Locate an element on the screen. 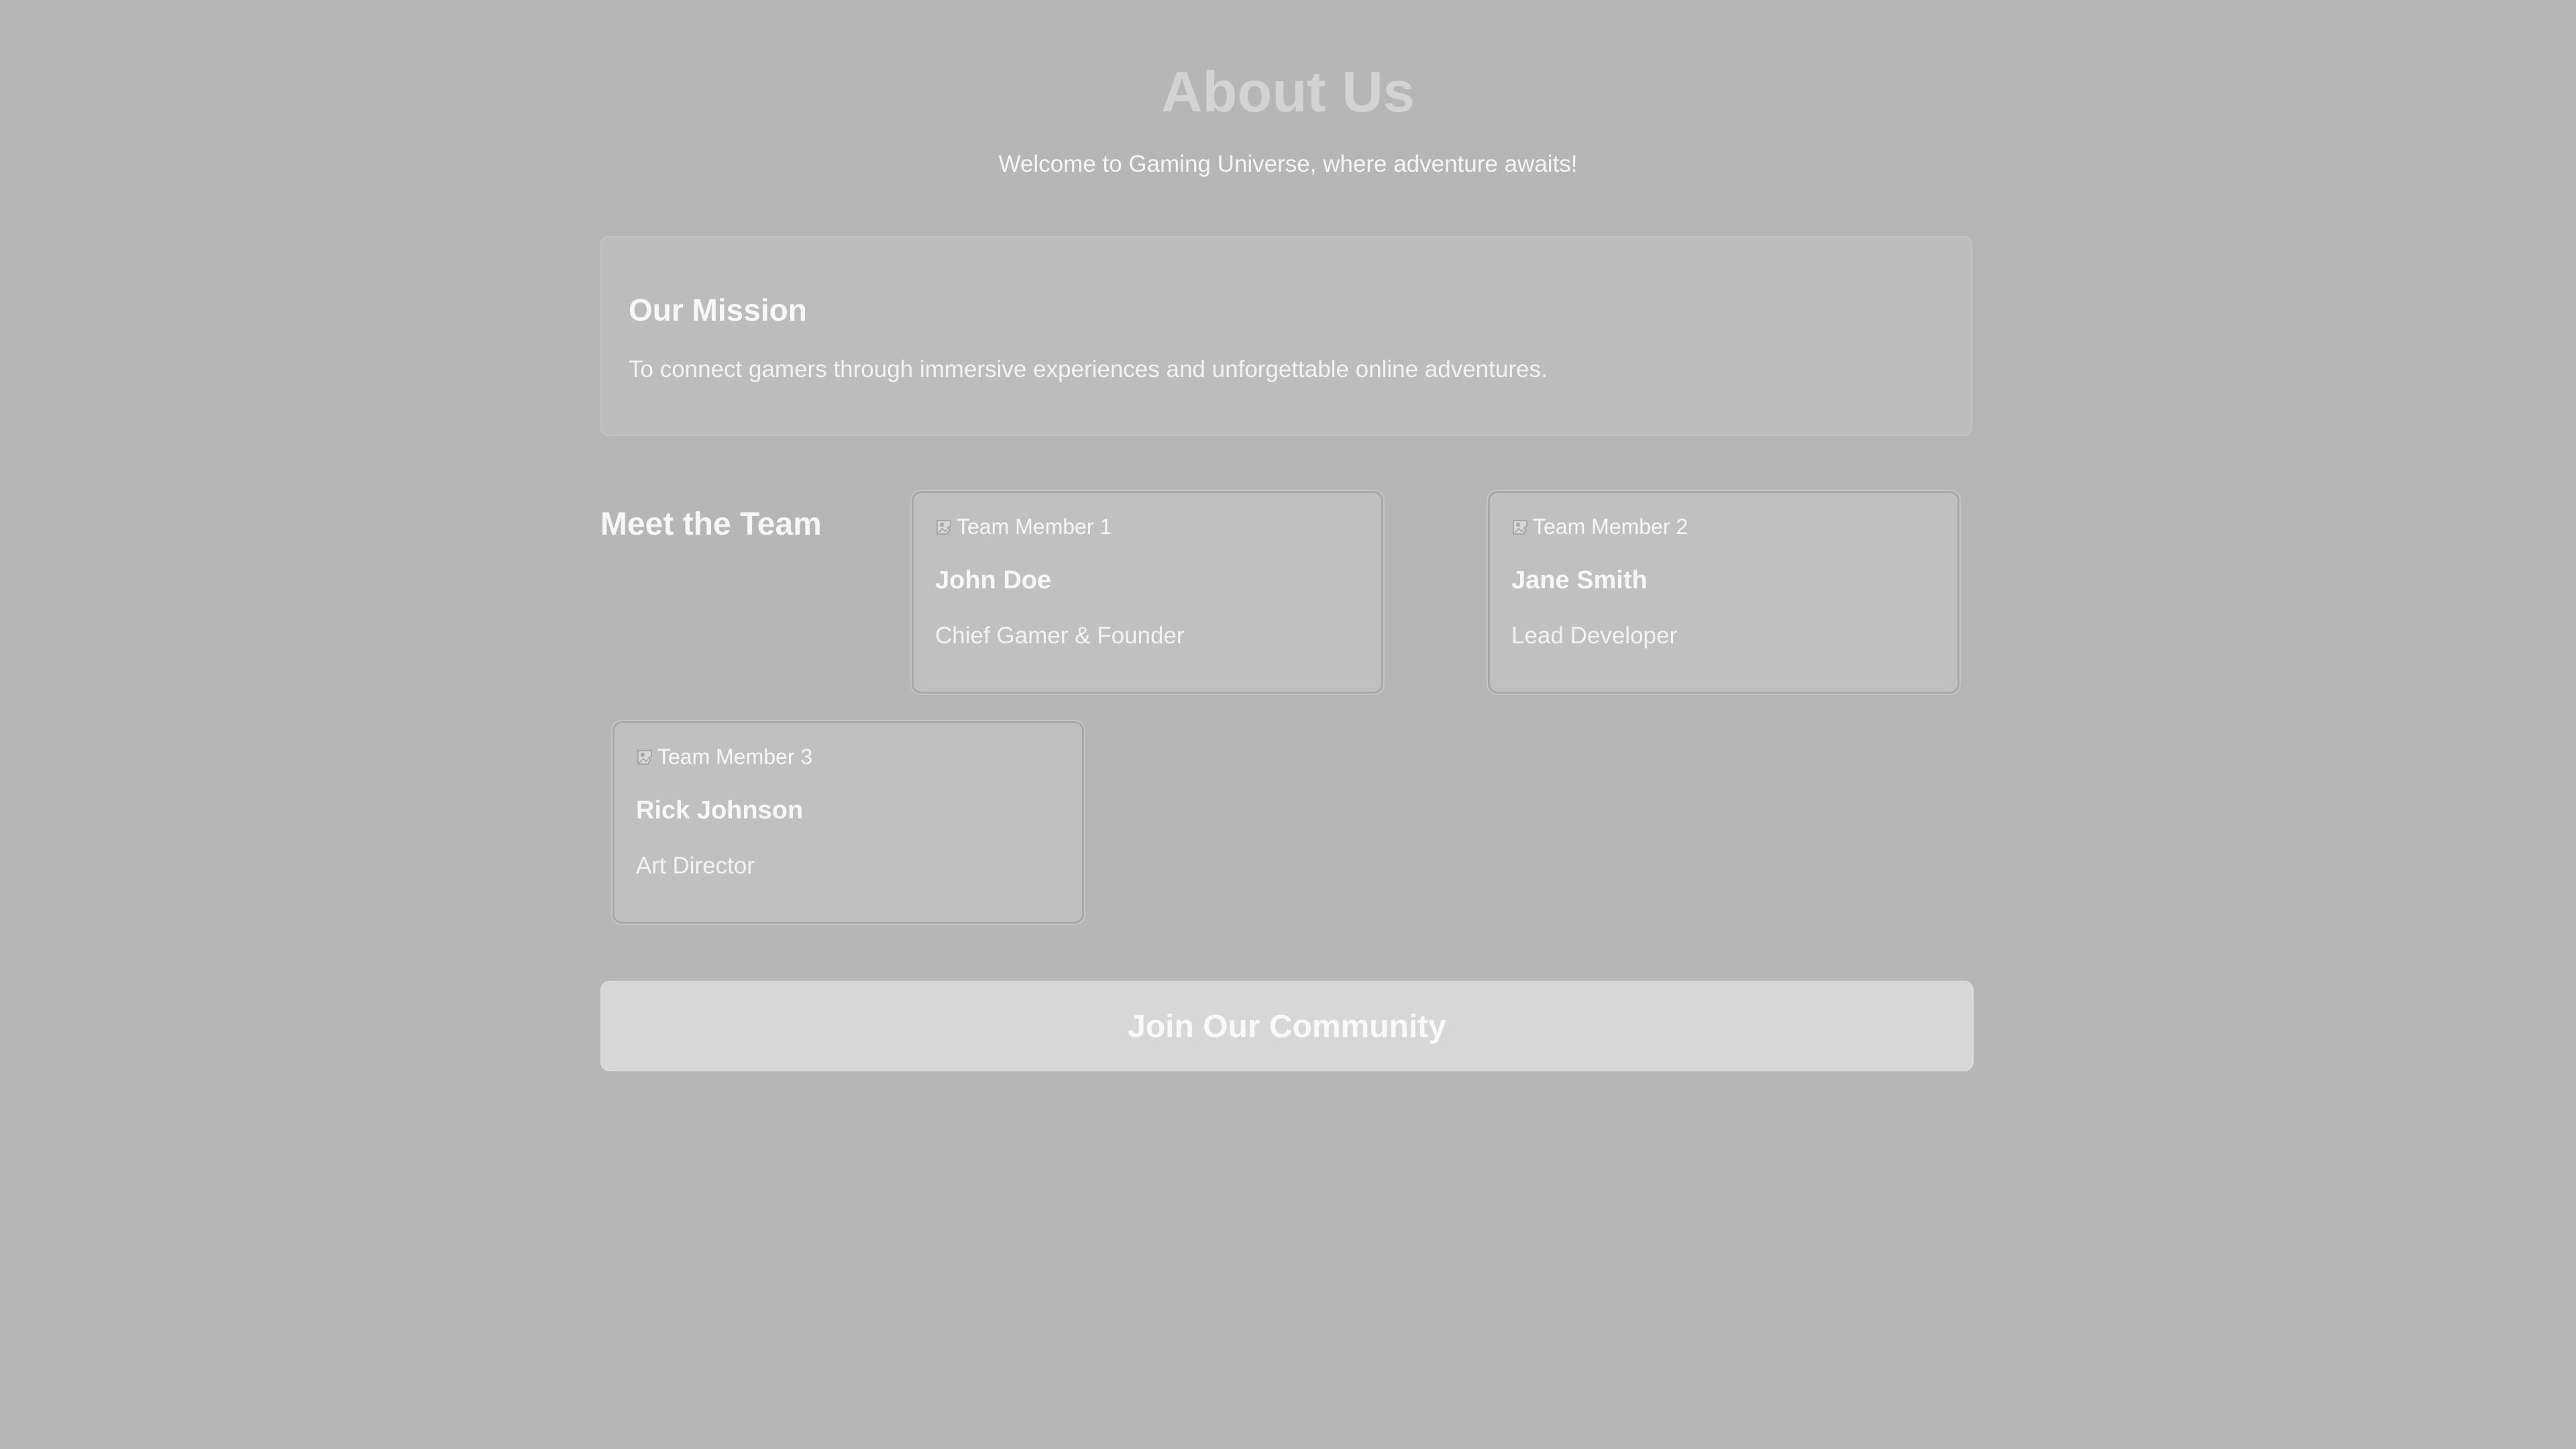 This screenshot has height=1449, width=2576. member-image-alt: Team Member 2 is located at coordinates (1610, 527).